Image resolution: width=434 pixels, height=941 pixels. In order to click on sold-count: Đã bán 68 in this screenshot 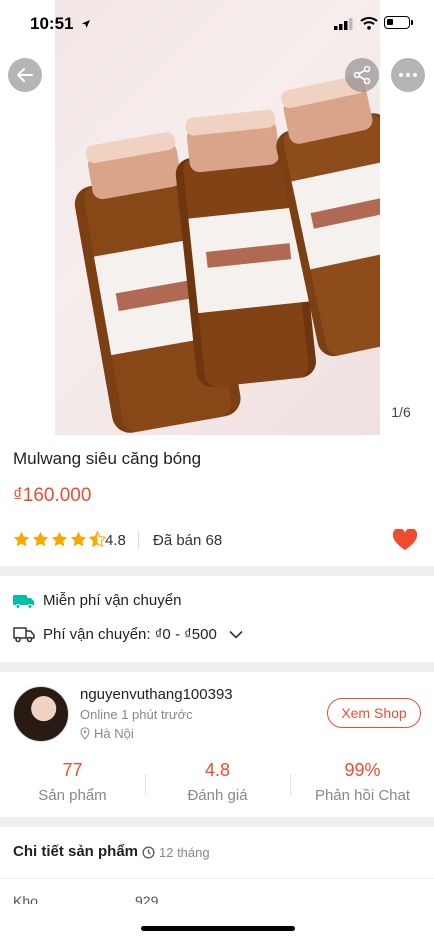, I will do `click(188, 540)`.